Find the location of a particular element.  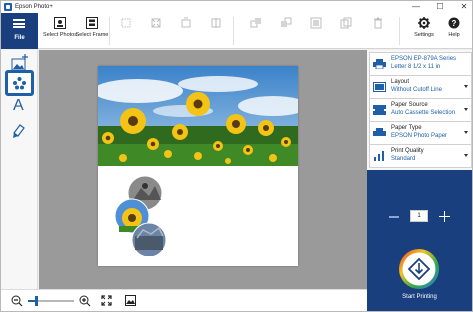

zoom-out-icon is located at coordinates (17, 301).